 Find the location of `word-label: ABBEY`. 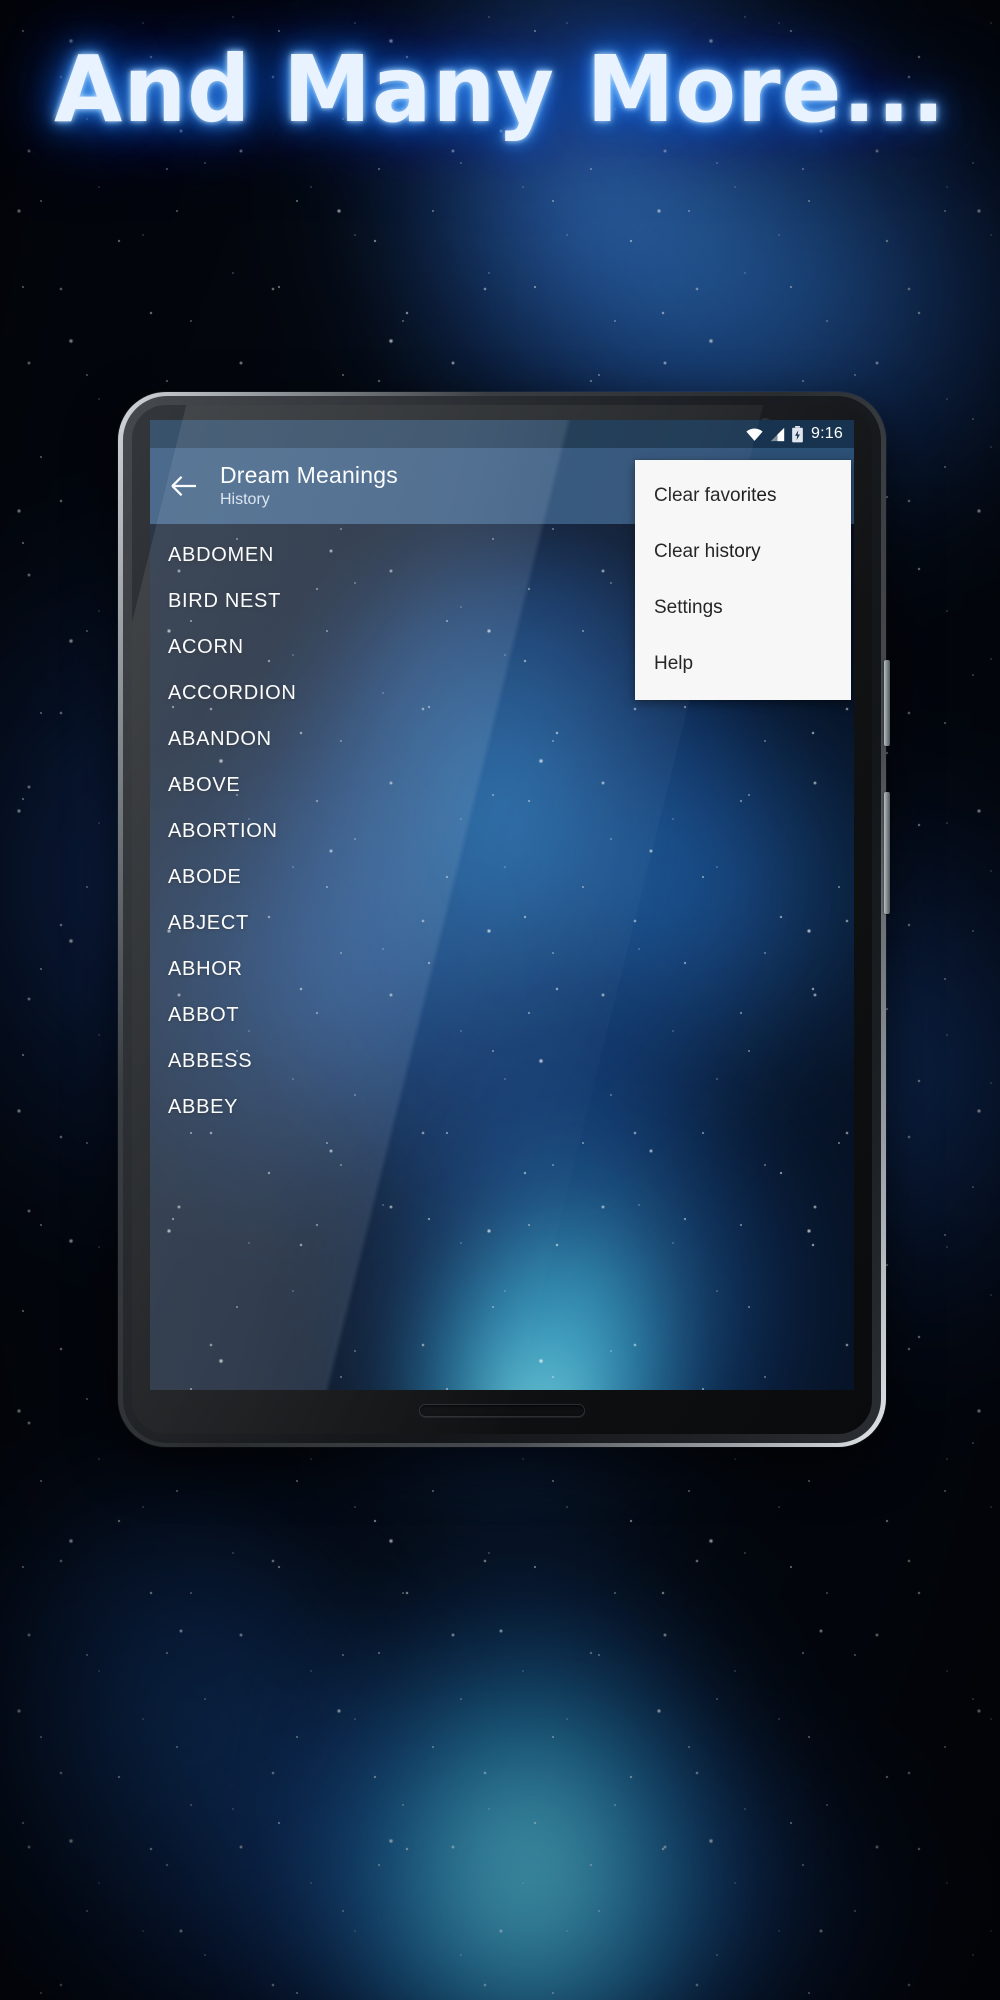

word-label: ABBEY is located at coordinates (203, 1106).